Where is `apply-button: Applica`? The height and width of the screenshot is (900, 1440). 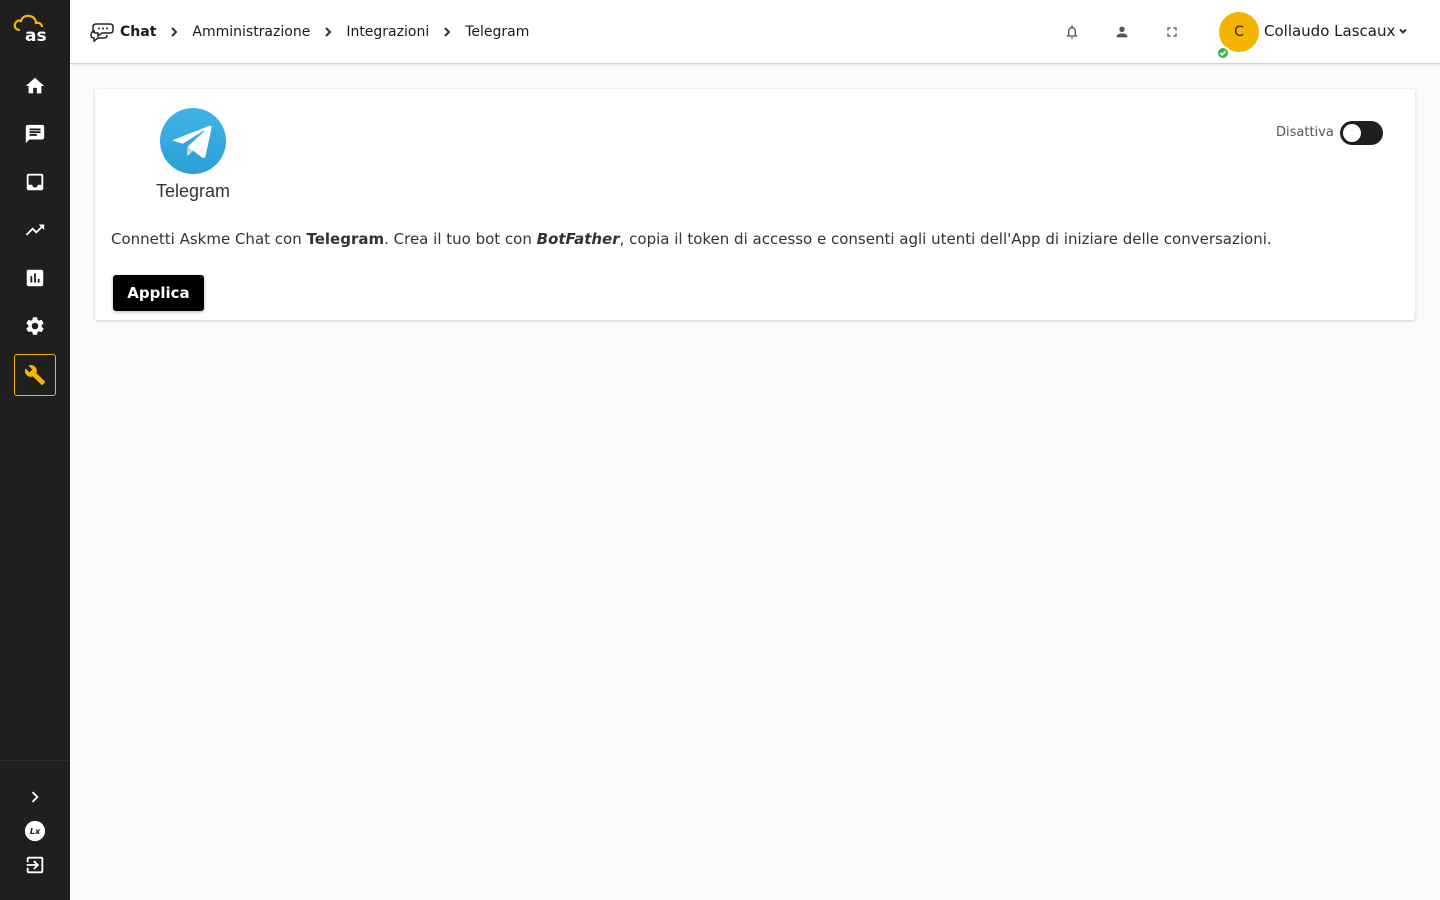 apply-button: Applica is located at coordinates (158, 293).